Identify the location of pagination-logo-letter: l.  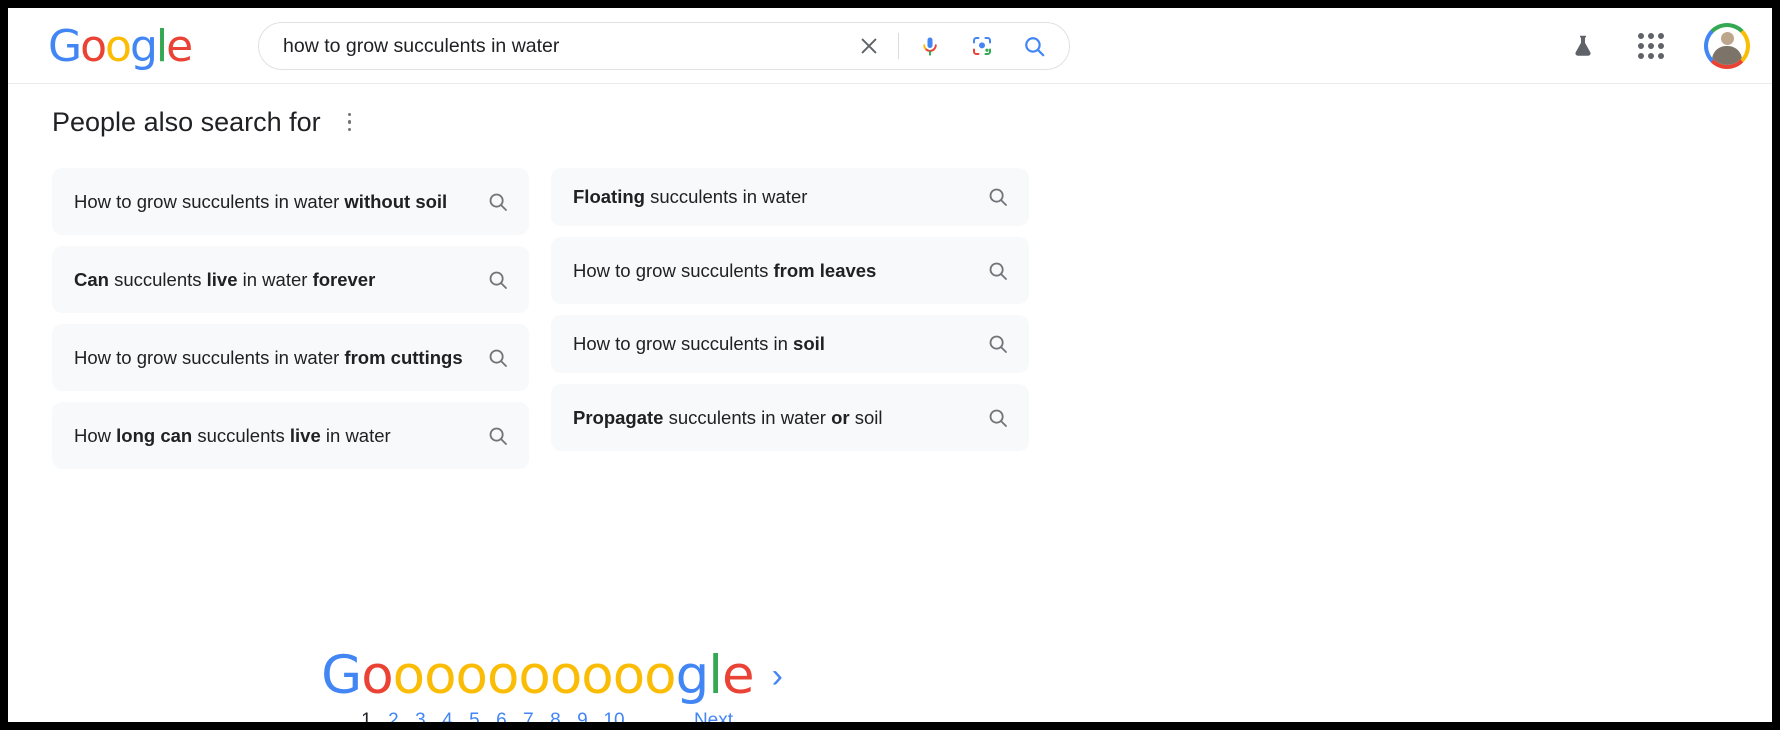
(715, 675).